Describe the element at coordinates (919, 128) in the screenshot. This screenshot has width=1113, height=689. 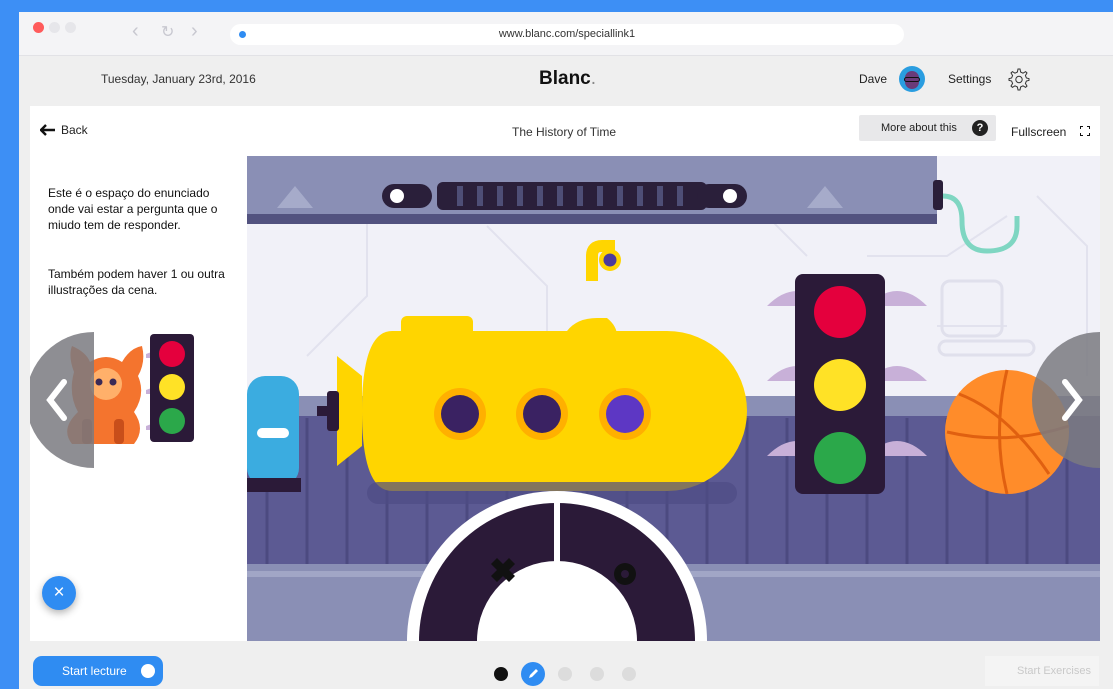
I see `more-about-label: More about this` at that location.